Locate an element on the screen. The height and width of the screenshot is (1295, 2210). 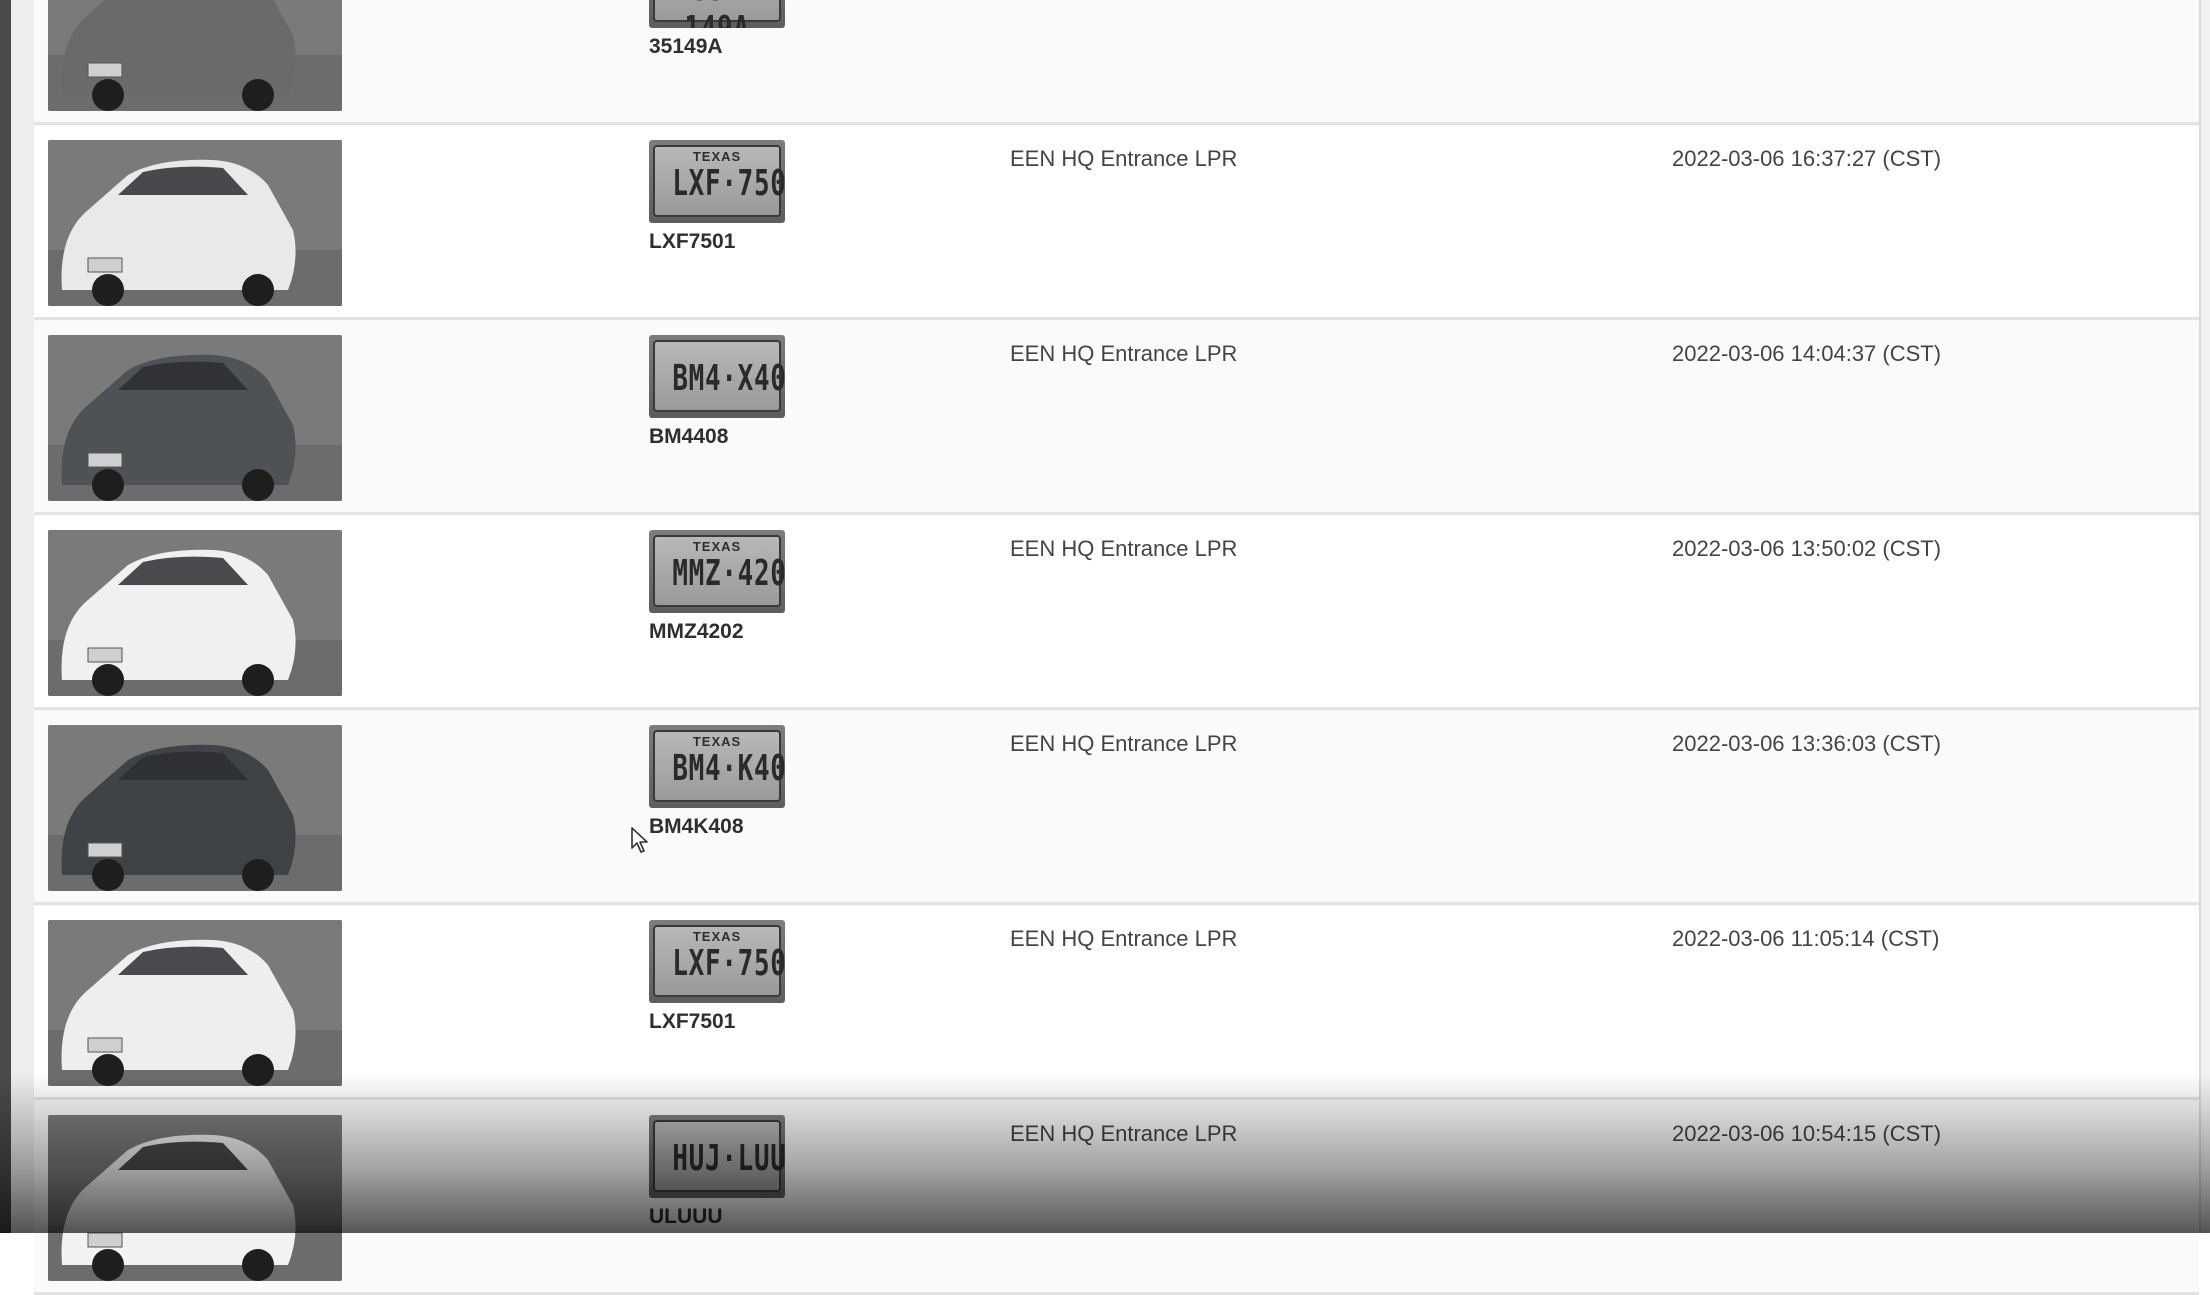
license-plate: BM4·X408 is located at coordinates (719, 376).